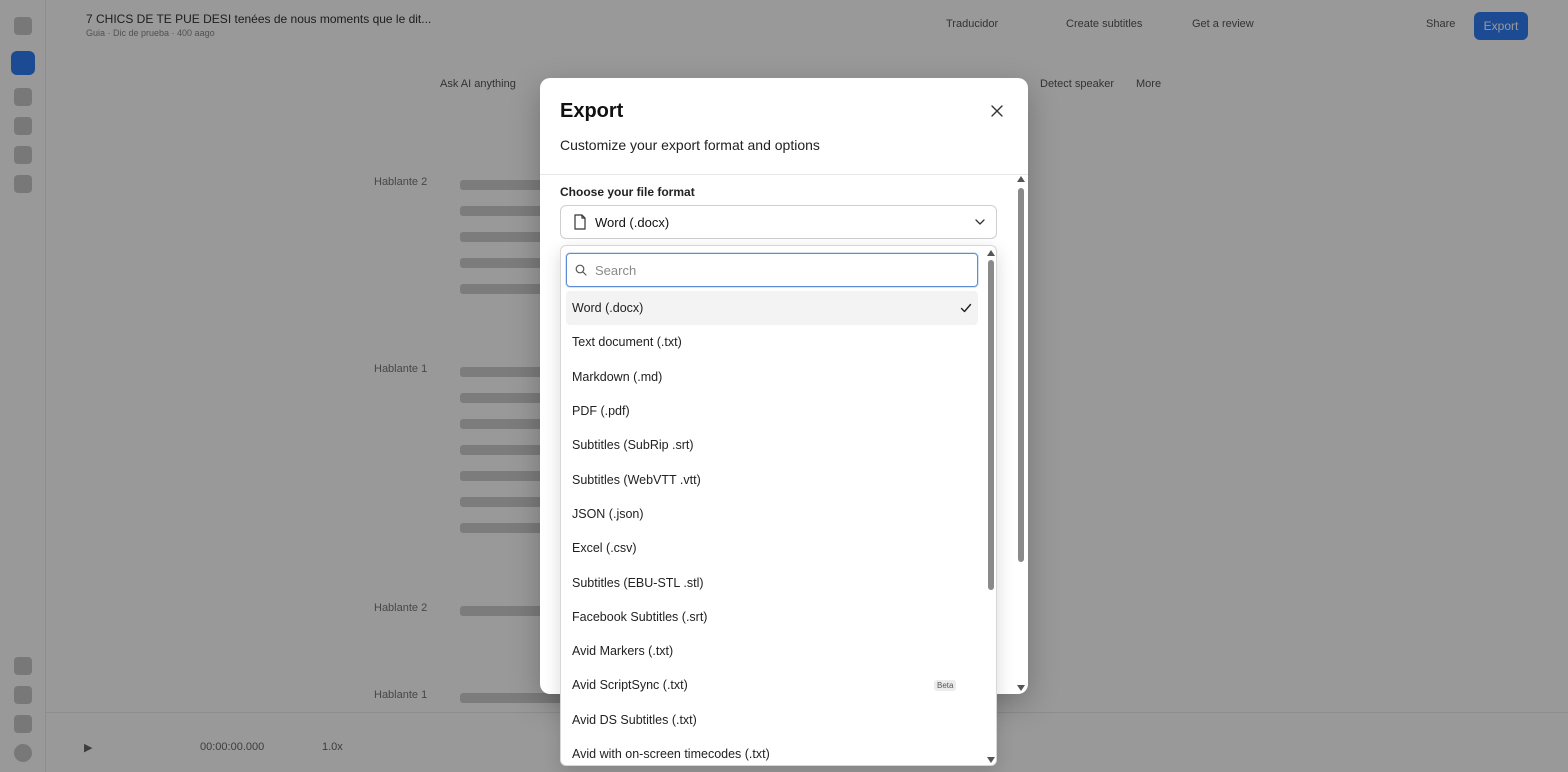 The image size is (1568, 772). I want to click on format-option: Word (.docx), so click(772, 308).